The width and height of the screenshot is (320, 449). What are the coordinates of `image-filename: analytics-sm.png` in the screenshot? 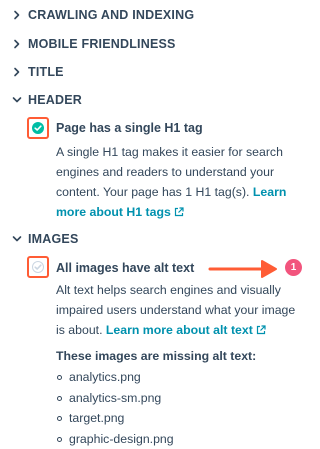 It's located at (115, 397).